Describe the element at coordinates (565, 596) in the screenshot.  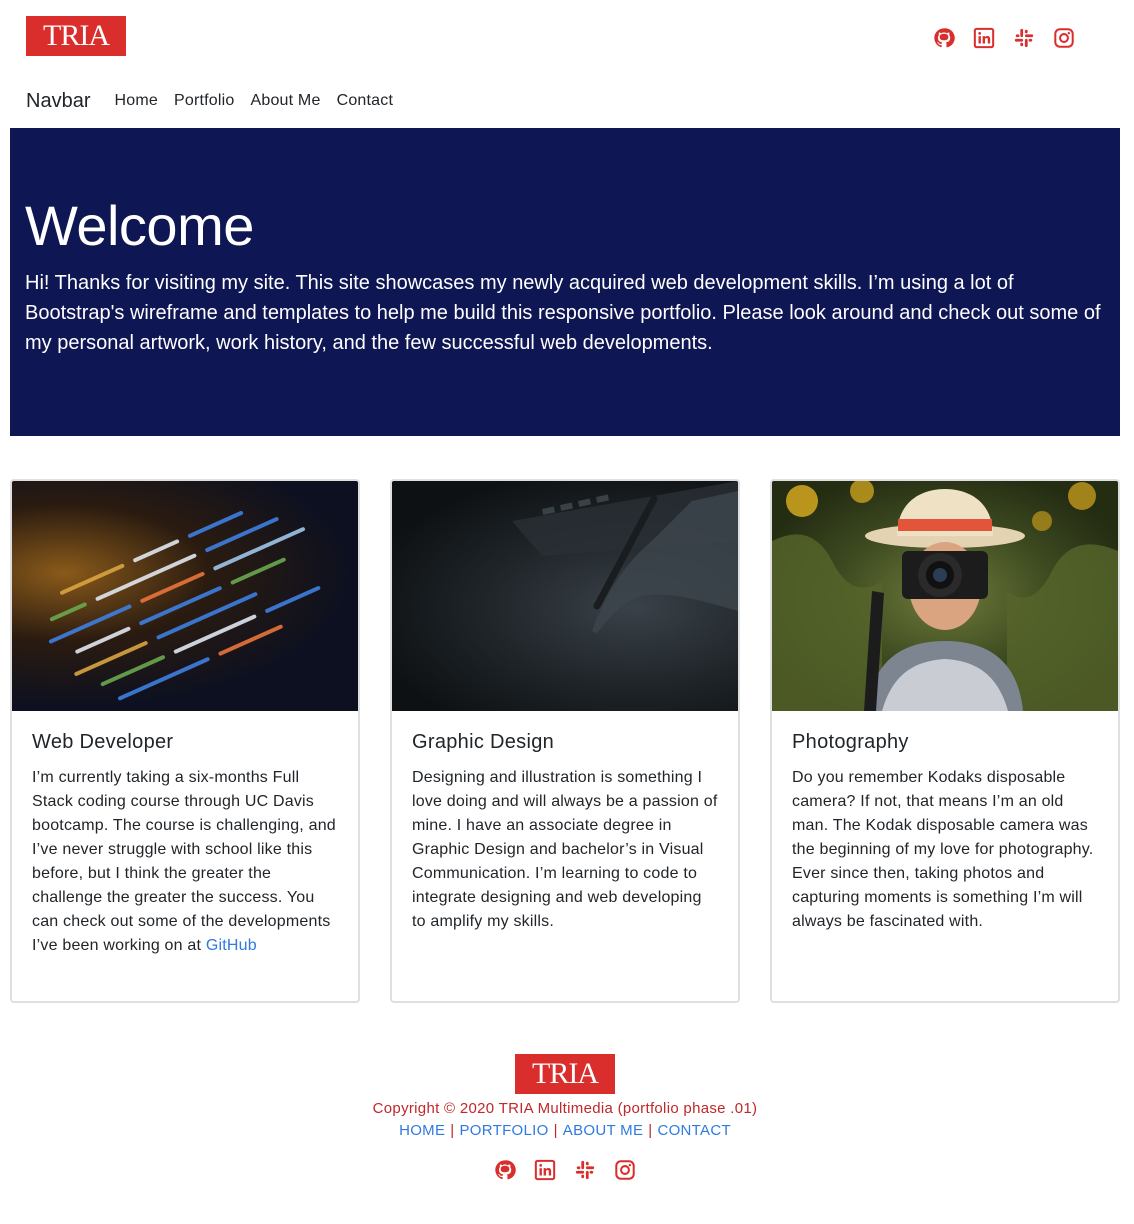
I see `drawing-tablet-image` at that location.